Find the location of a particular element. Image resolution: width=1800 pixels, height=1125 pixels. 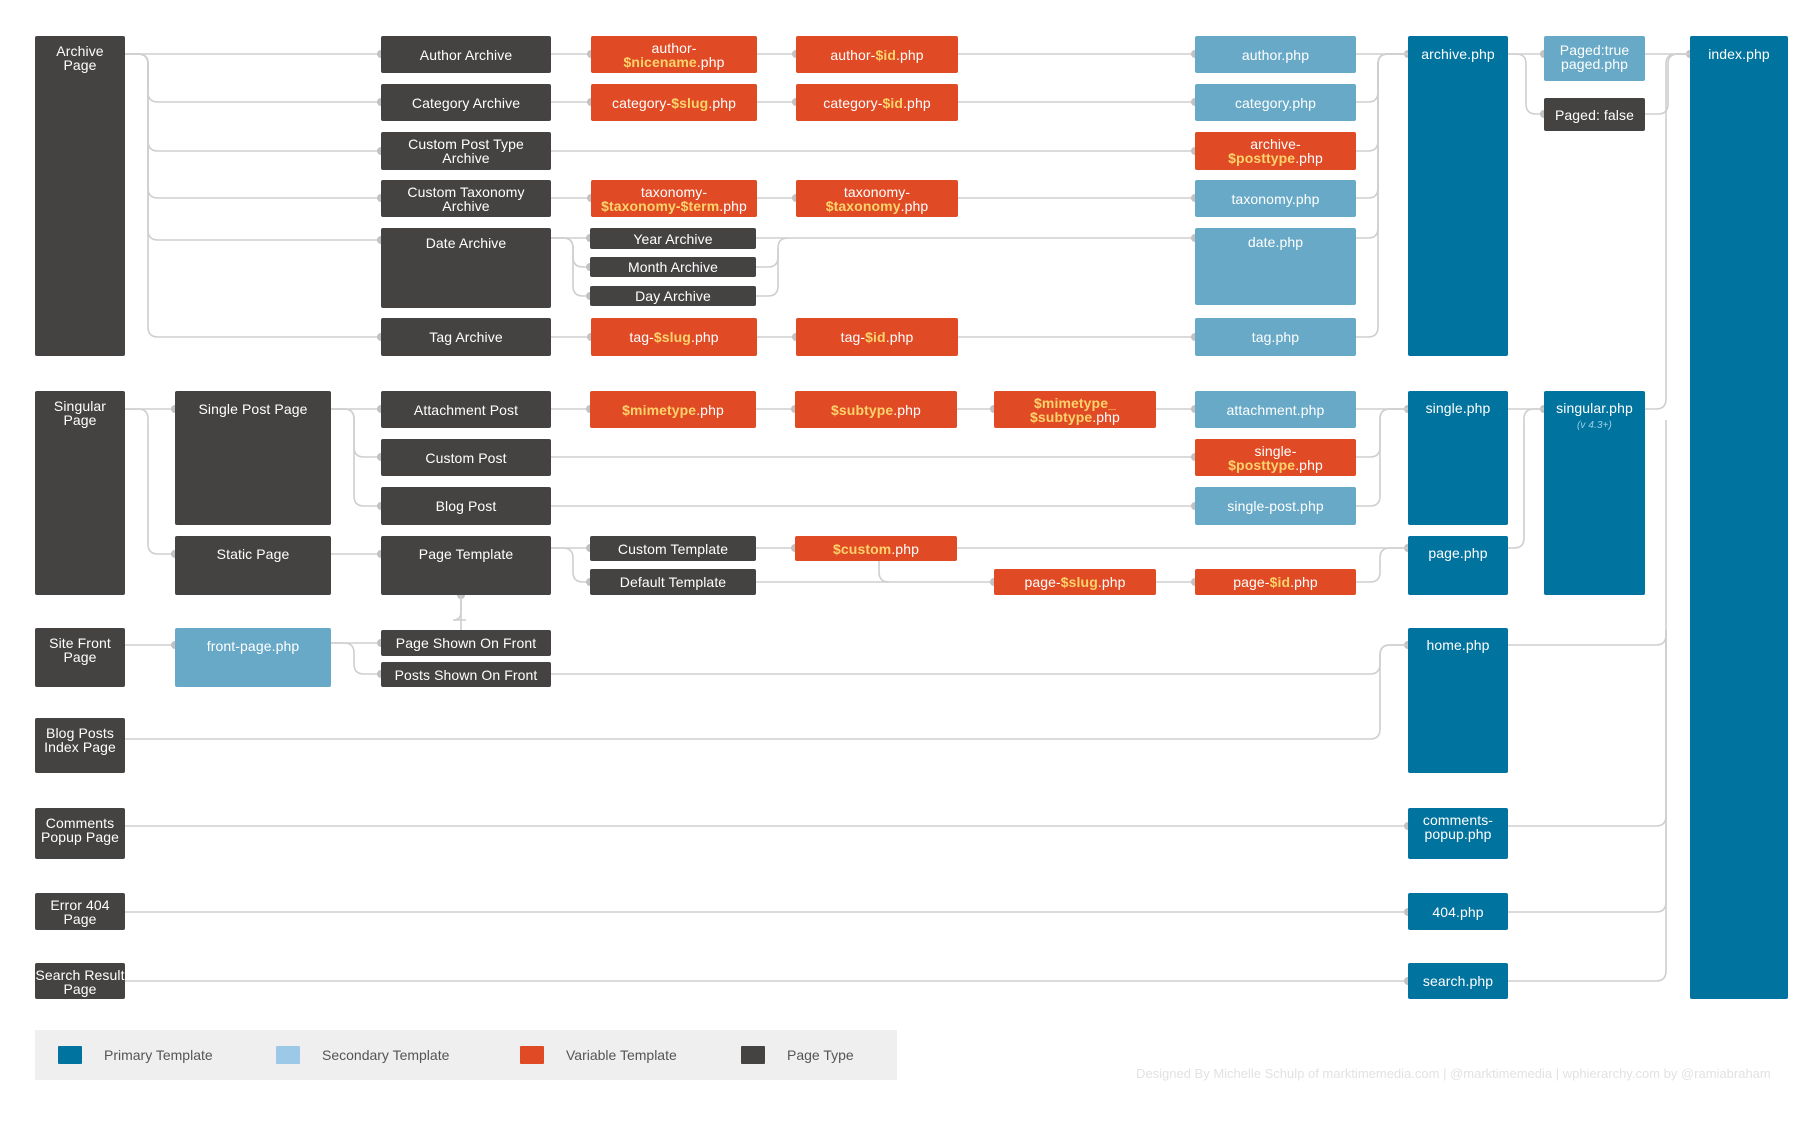

comments-popup-page: Comments Popup Page is located at coordinates (80, 833).